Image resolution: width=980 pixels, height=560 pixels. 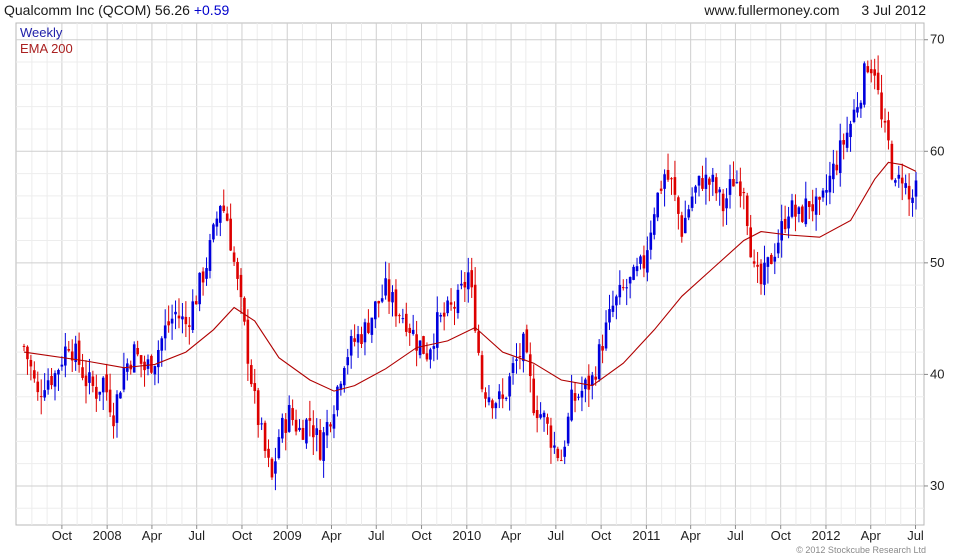 What do you see at coordinates (466, 535) in the screenshot?
I see `x-tick-label: 2010` at bounding box center [466, 535].